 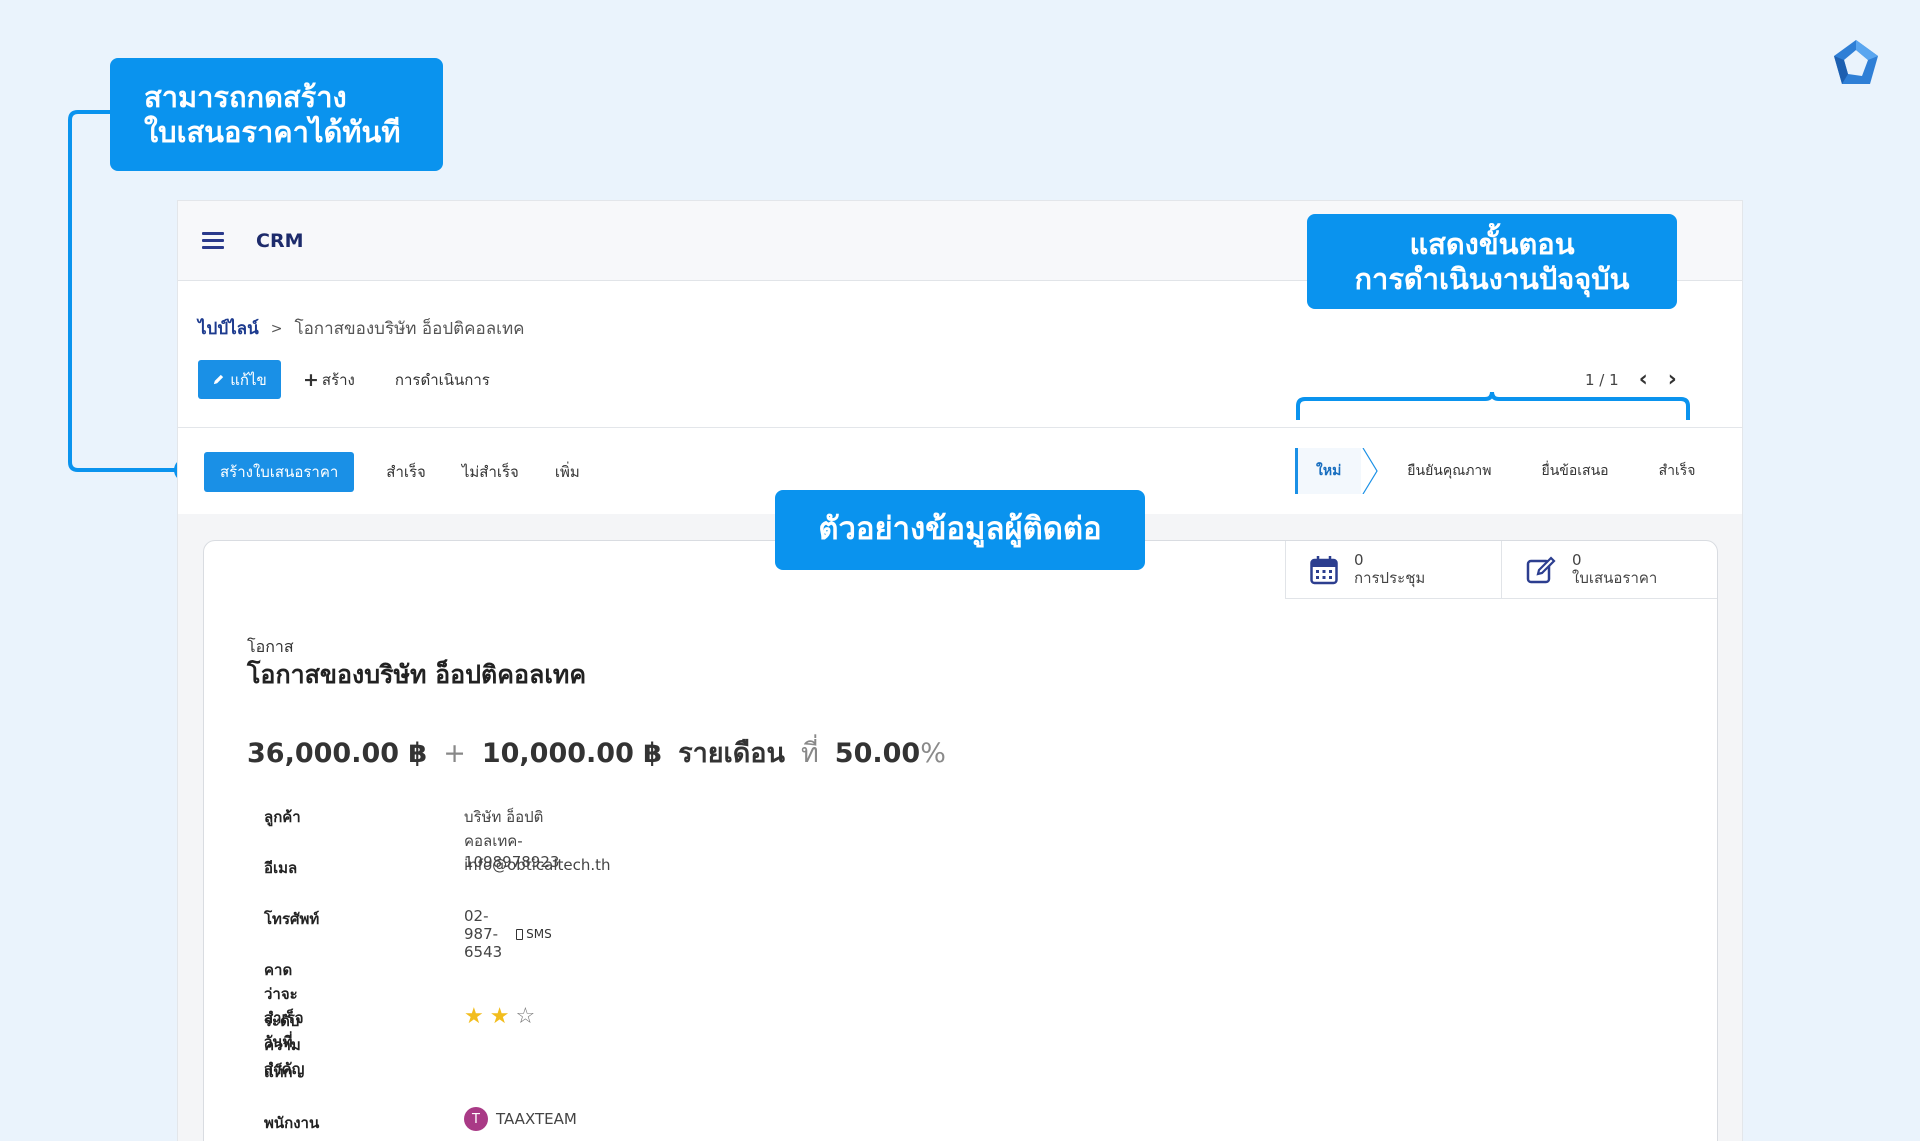 I want to click on breadcrumb: ไปป์ไลน์ > โอกาสของบริษัท อ็อปติคอลเทค, so click(x=361, y=328).